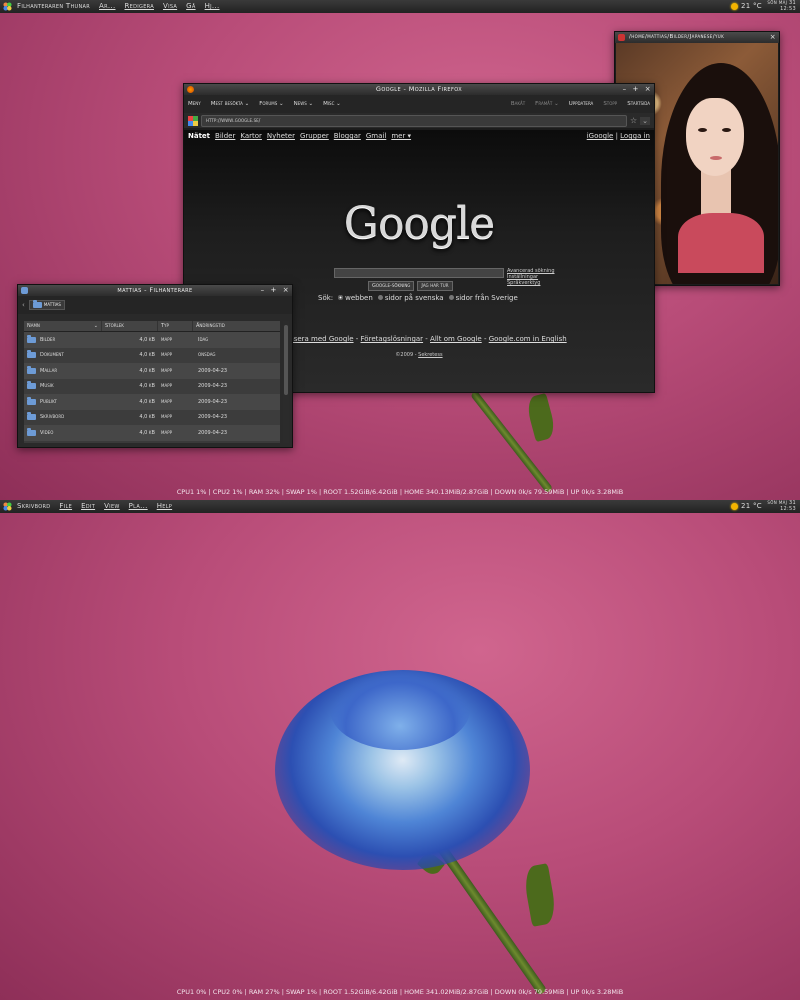  What do you see at coordinates (155, 305) in the screenshot?
I see `filemanager-toolbar: ‹ mattias` at bounding box center [155, 305].